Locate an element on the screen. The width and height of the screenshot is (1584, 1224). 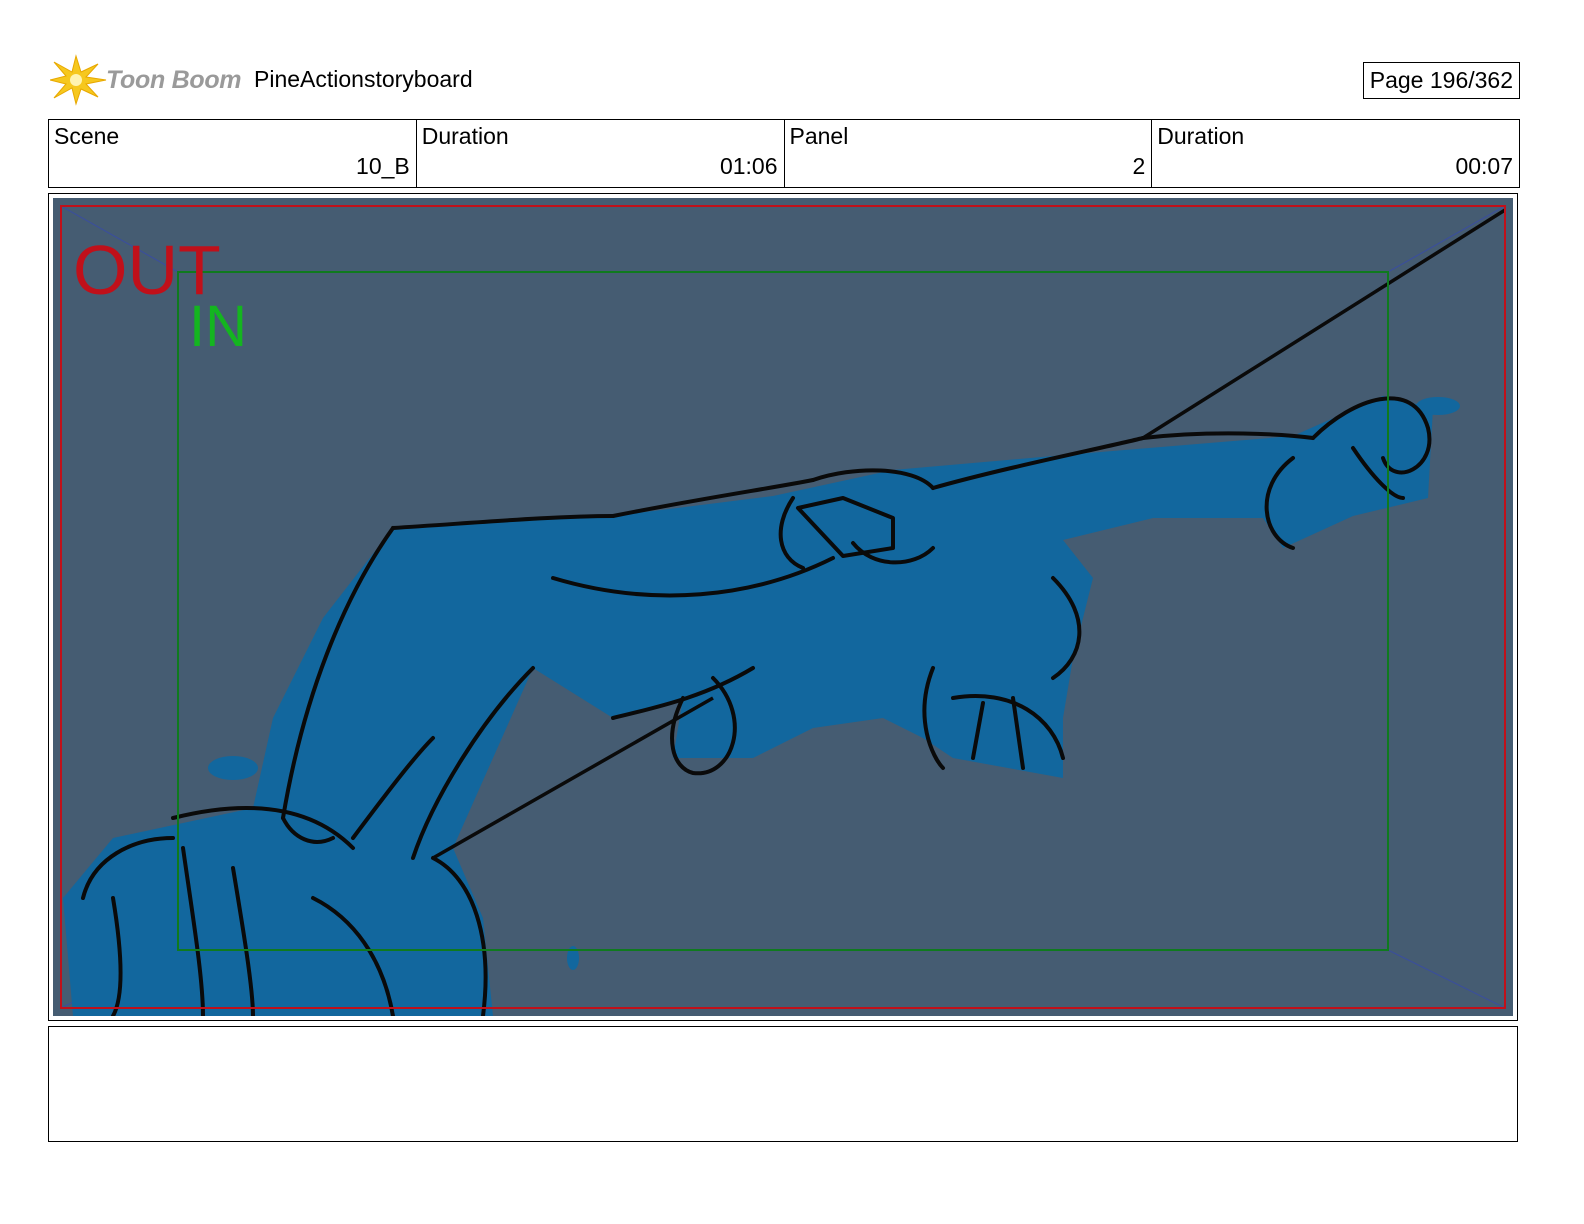
panel-duration-label: Duration is located at coordinates (1201, 136).